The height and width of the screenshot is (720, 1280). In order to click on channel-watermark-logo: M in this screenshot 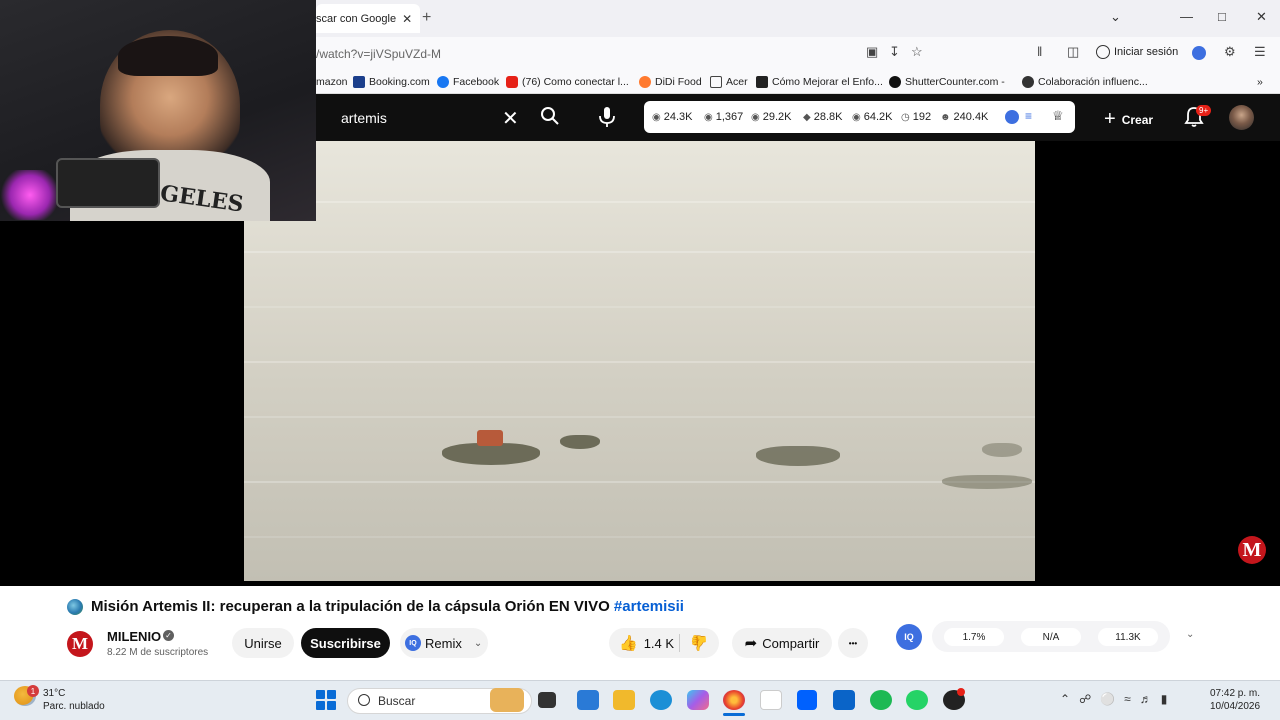, I will do `click(1252, 550)`.